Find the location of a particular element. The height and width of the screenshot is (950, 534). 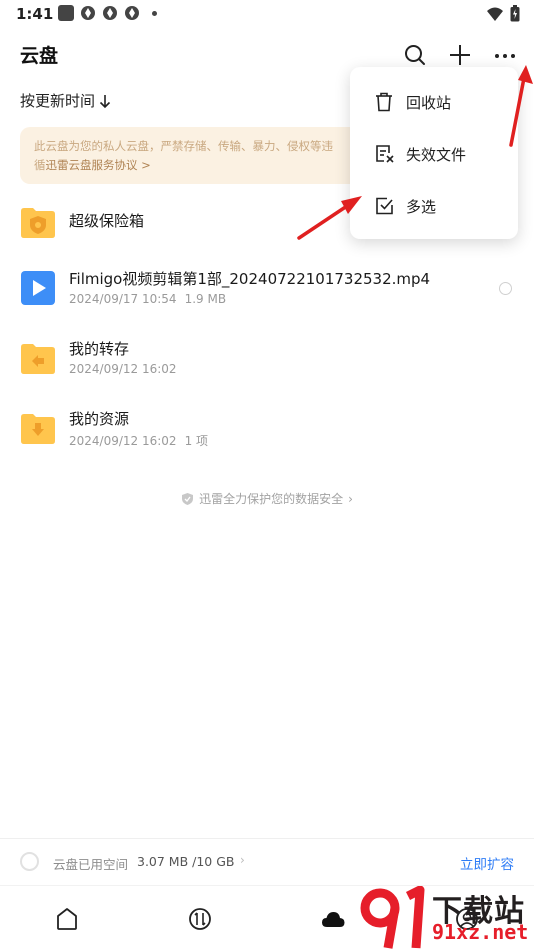

file-name: 我的资源 is located at coordinates (99, 419).